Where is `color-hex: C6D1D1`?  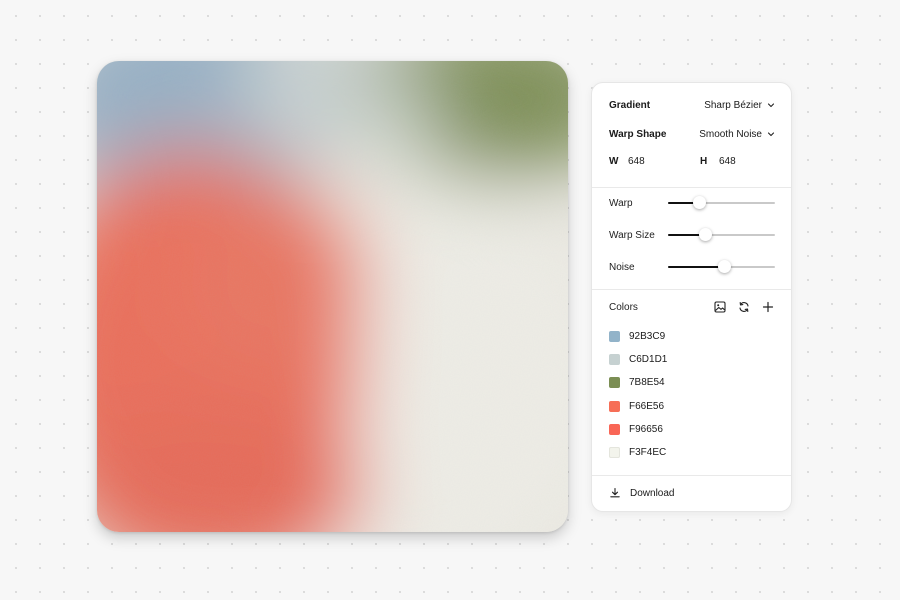 color-hex: C6D1D1 is located at coordinates (648, 359).